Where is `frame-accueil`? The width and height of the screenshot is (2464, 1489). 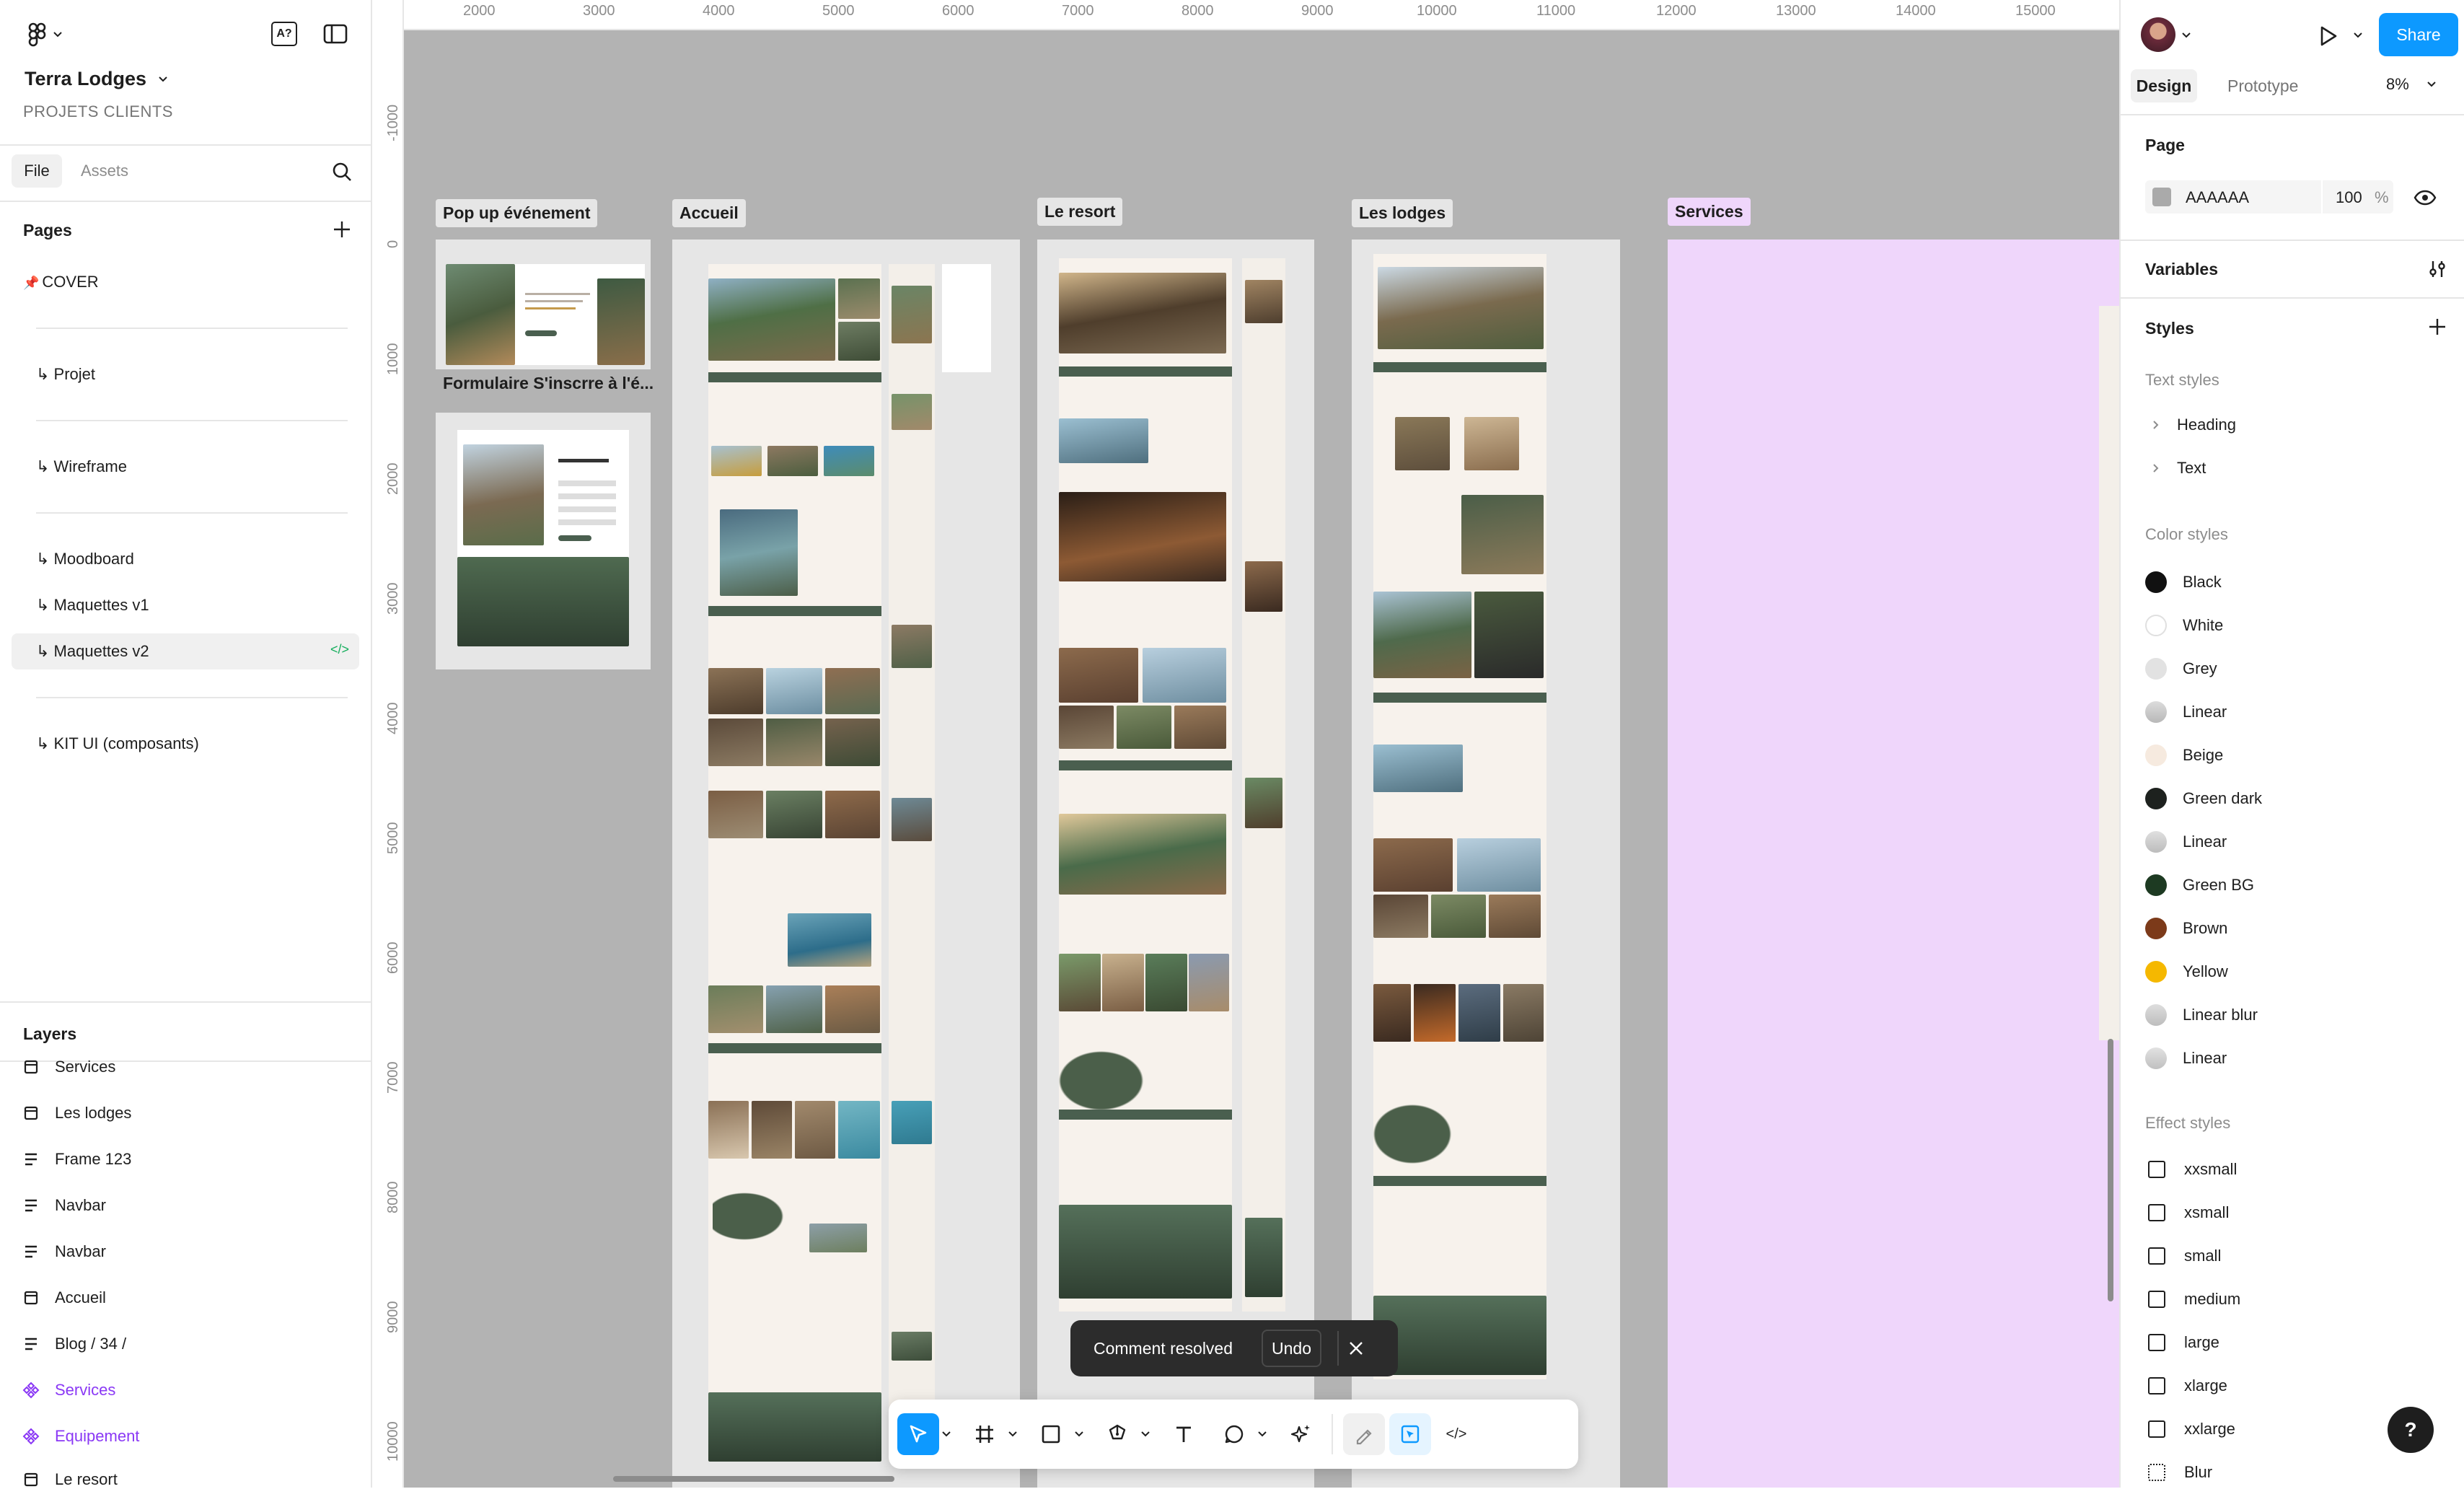 frame-accueil is located at coordinates (846, 864).